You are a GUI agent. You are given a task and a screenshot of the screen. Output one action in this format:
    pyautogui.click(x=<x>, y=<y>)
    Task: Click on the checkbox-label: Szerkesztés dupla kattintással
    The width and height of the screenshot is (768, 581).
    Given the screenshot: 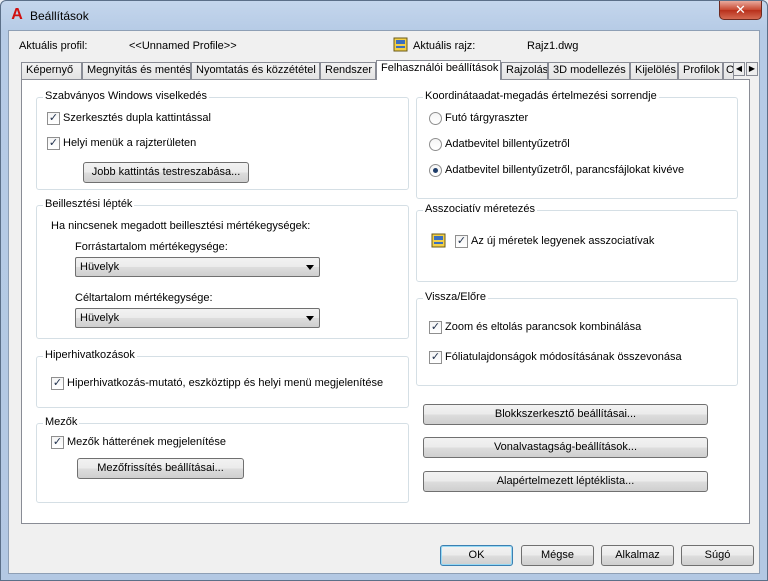 What is the action you would take?
    pyautogui.click(x=137, y=118)
    